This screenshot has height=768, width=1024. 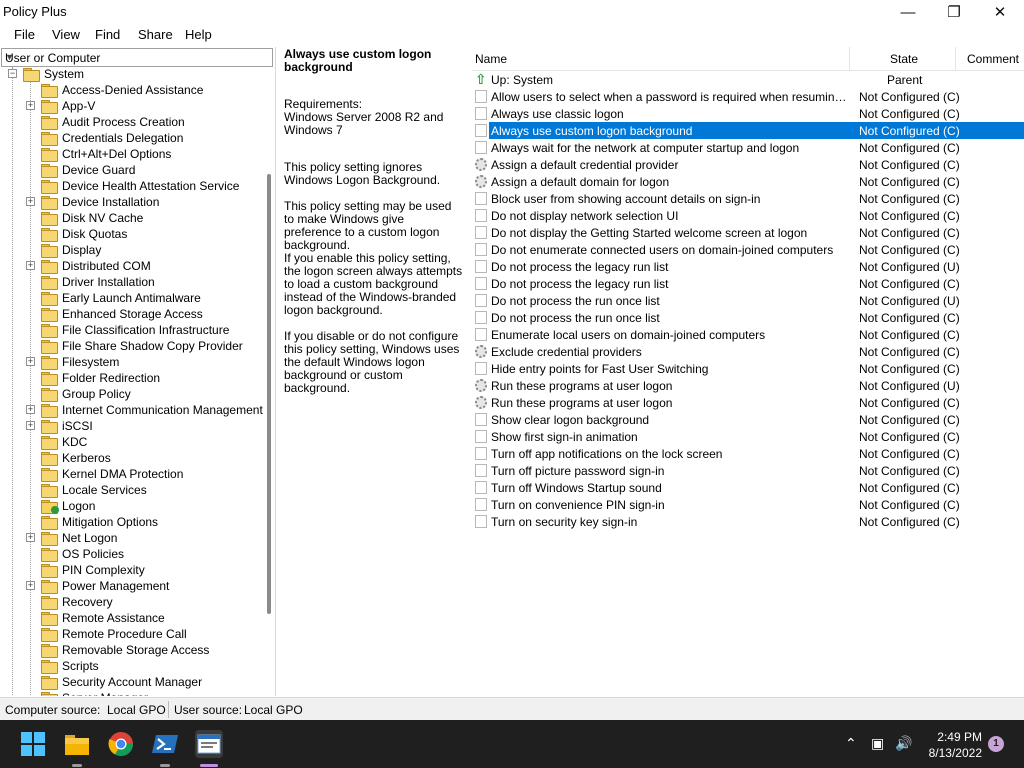 What do you see at coordinates (62, 666) in the screenshot?
I see `tree-item: Scripts` at bounding box center [62, 666].